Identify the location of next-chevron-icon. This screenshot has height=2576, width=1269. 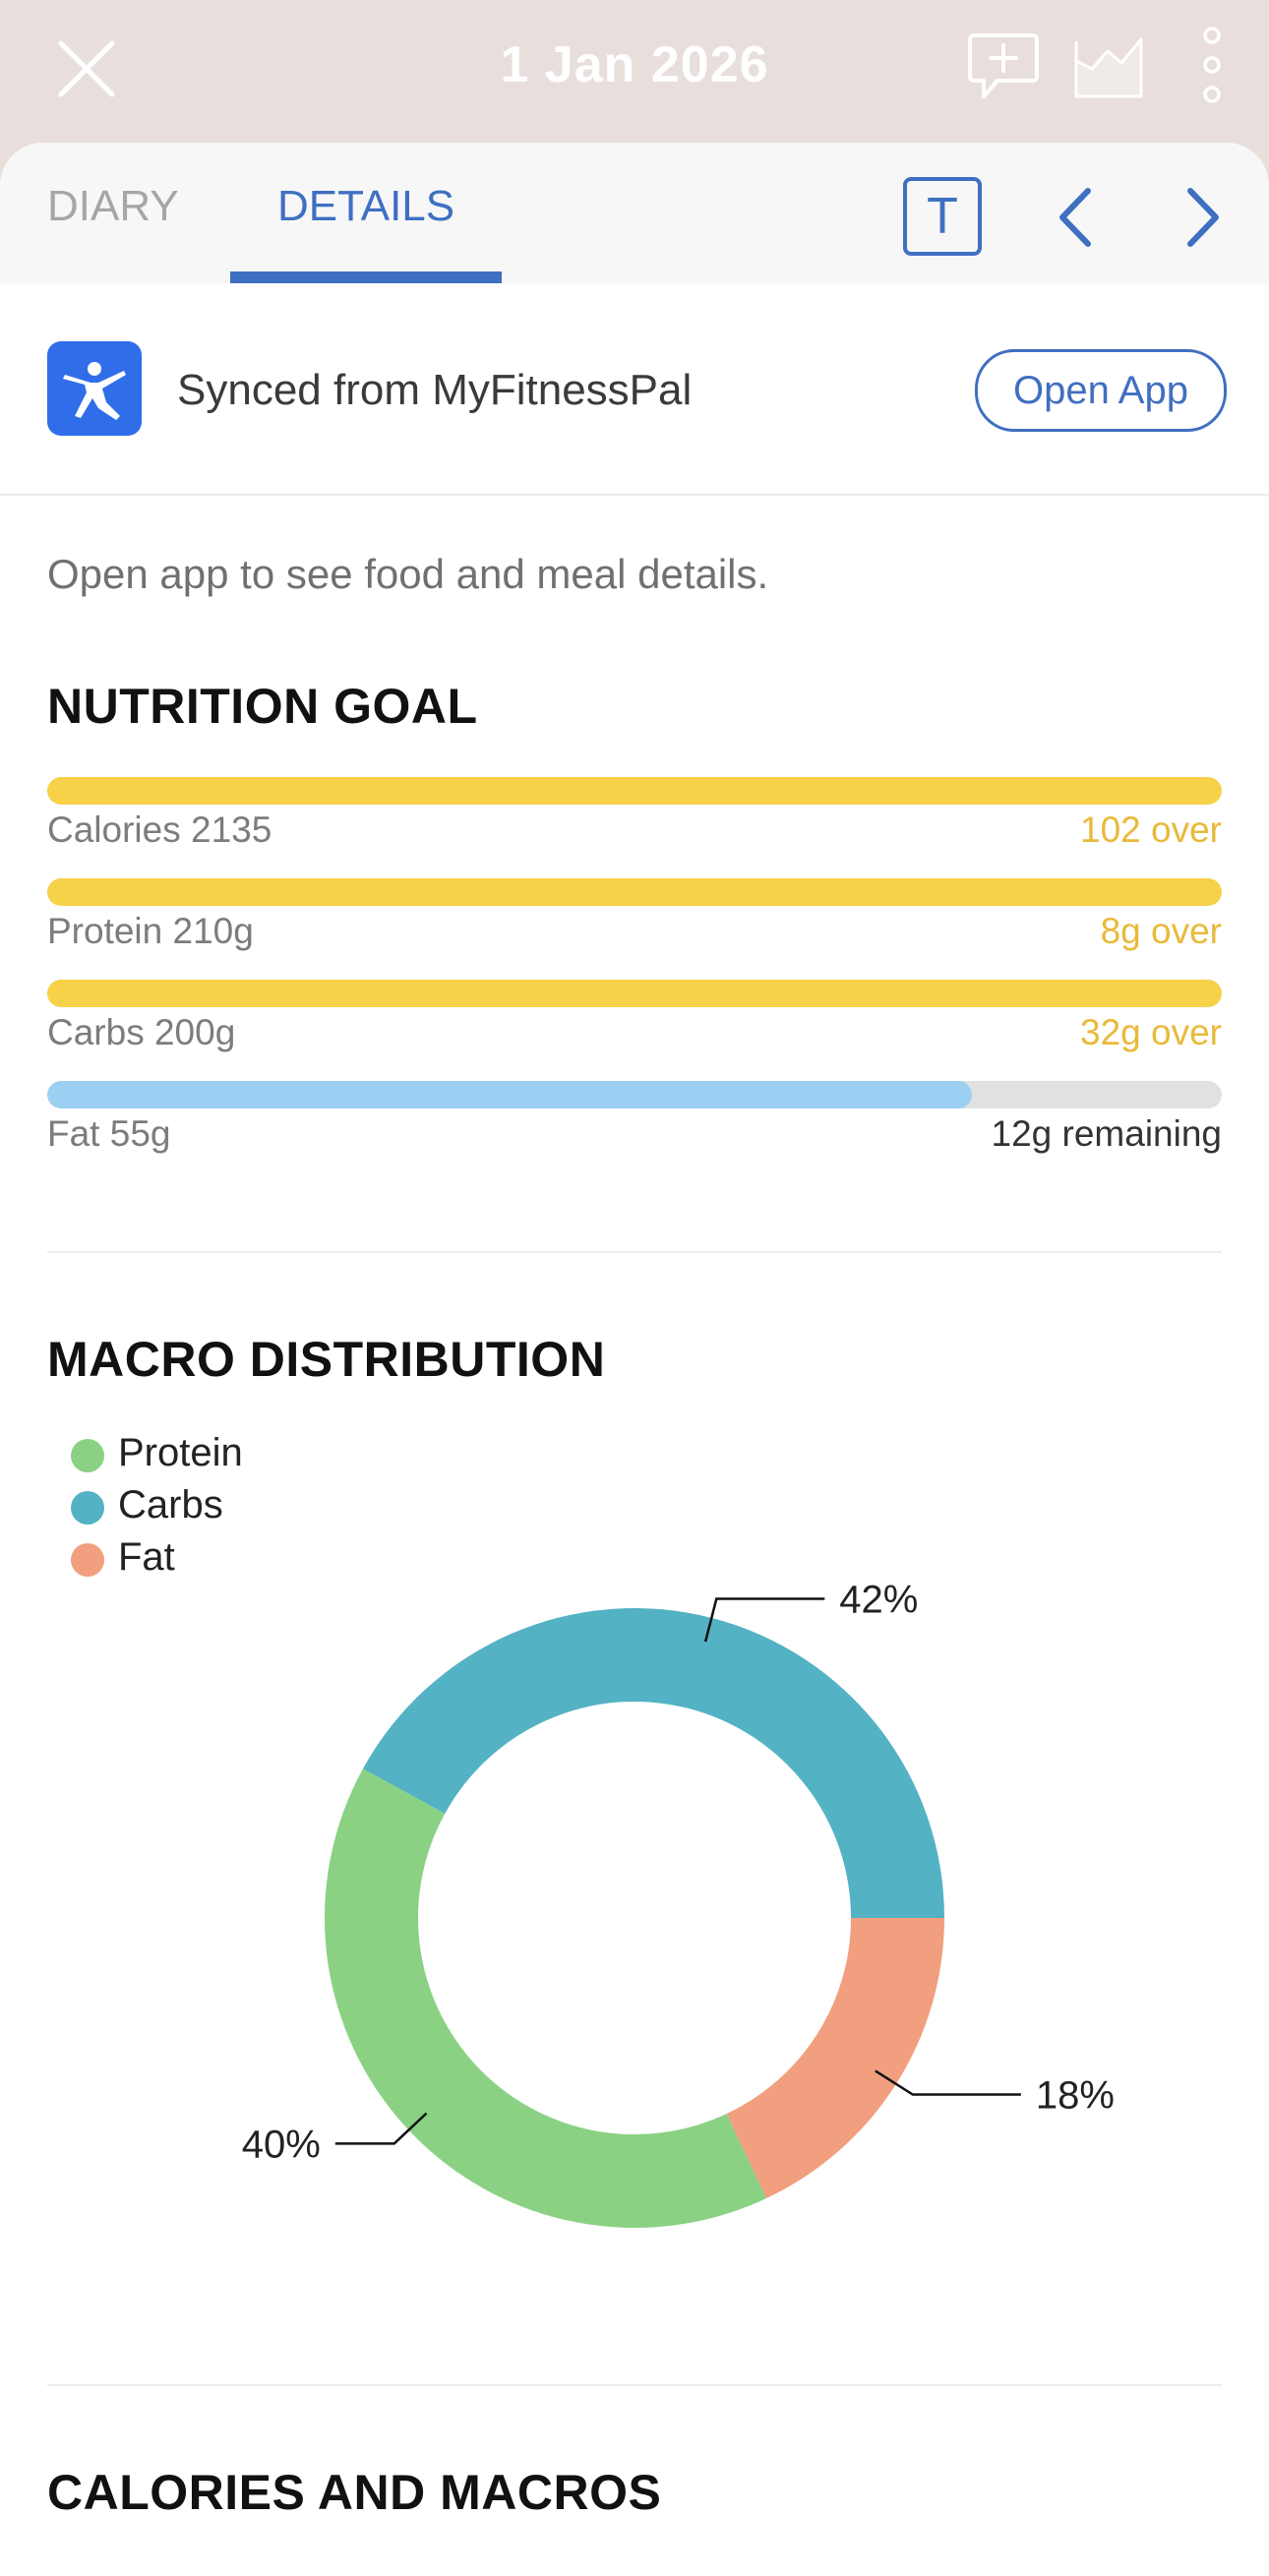
(1204, 218).